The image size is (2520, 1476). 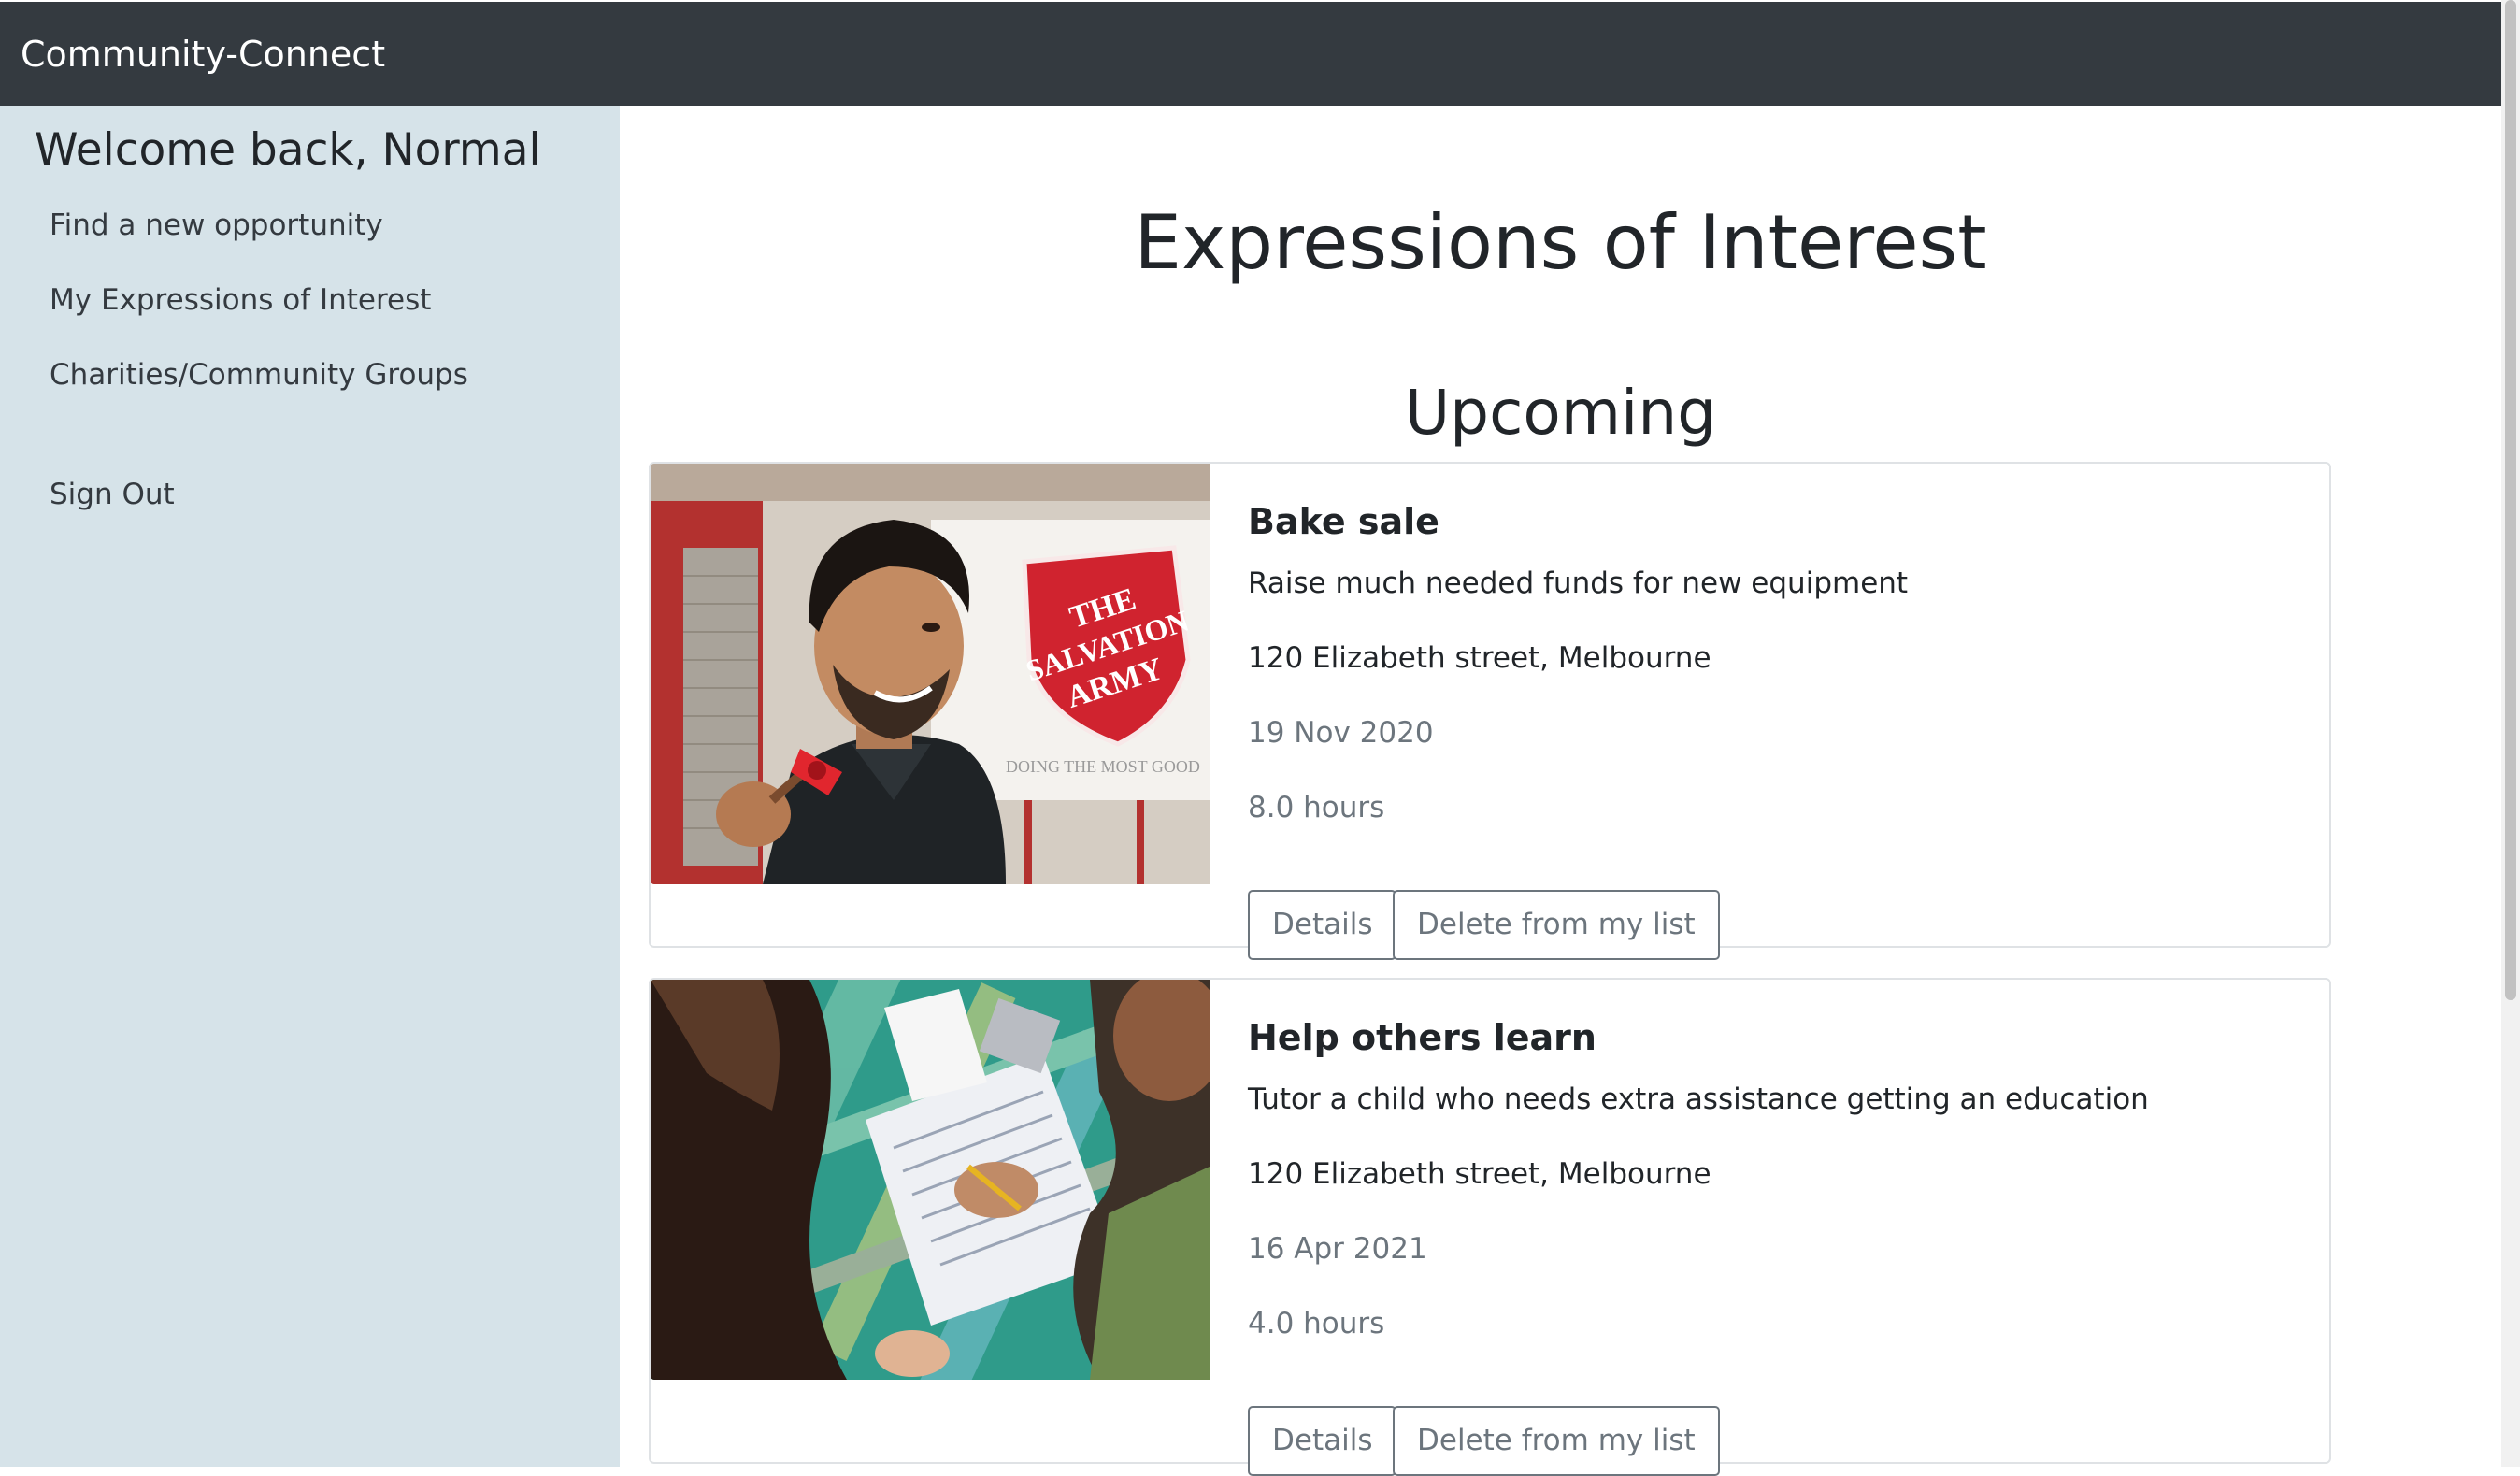 What do you see at coordinates (1103, 766) in the screenshot?
I see `sign-banner-text: DOING THE MOST GOOD` at bounding box center [1103, 766].